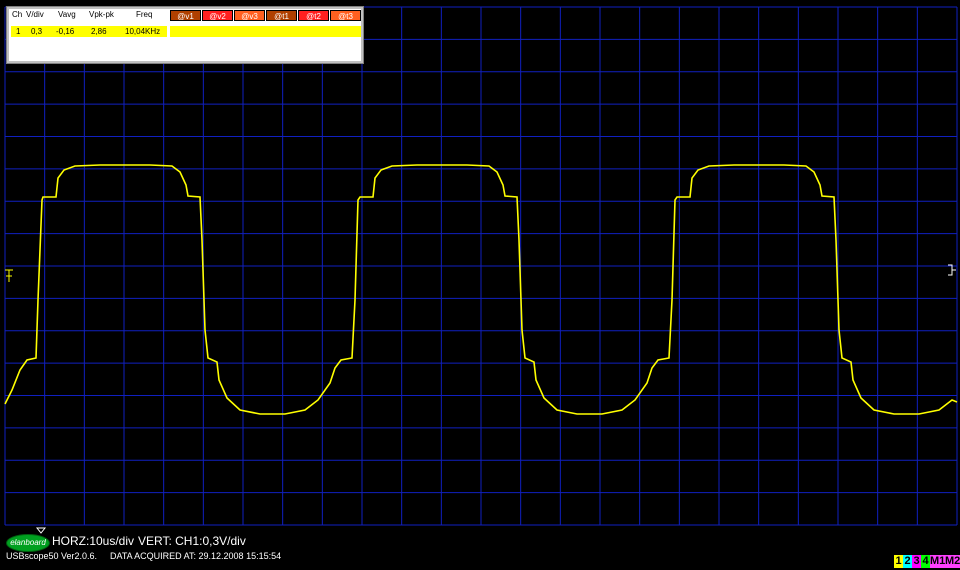 The image size is (960, 570). What do you see at coordinates (281, 15) in the screenshot?
I see `marker-t1-button: @t1` at bounding box center [281, 15].